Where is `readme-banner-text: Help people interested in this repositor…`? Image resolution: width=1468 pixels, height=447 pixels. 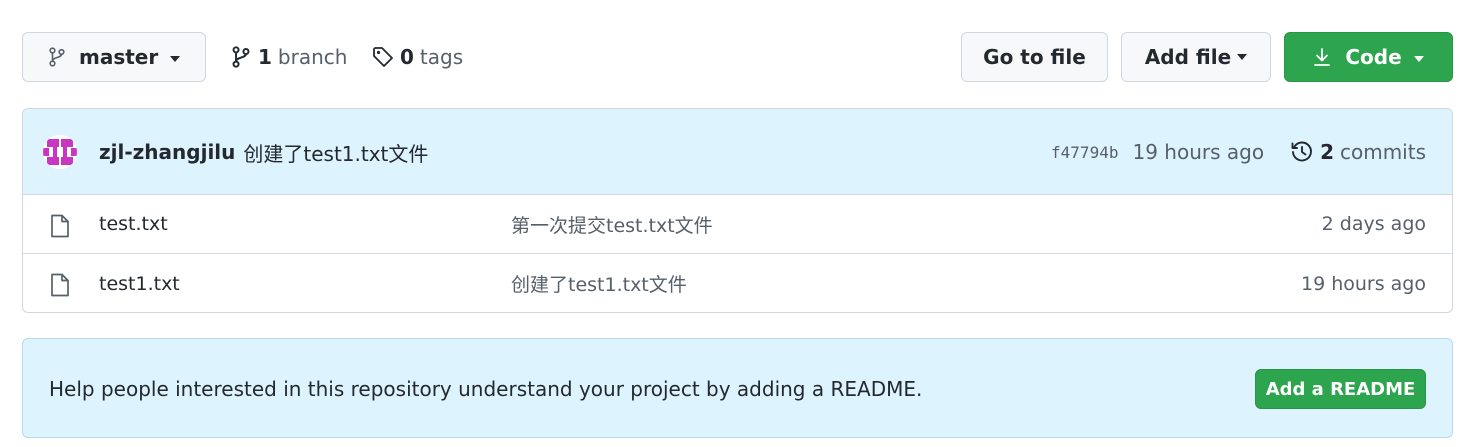 readme-banner-text: Help people interested in this repositor… is located at coordinates (486, 389).